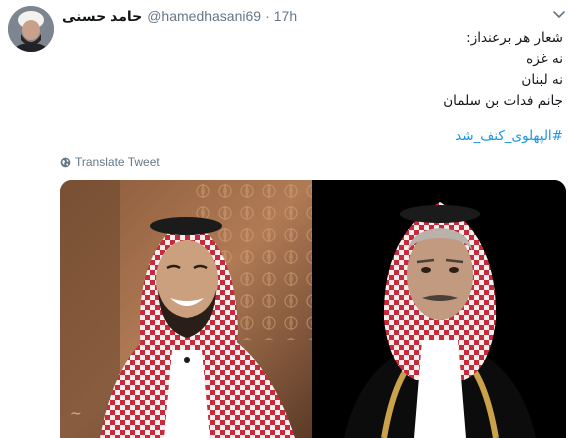 This screenshot has width=575, height=438. I want to click on tweet-text-line: نه لبنان, so click(542, 80).